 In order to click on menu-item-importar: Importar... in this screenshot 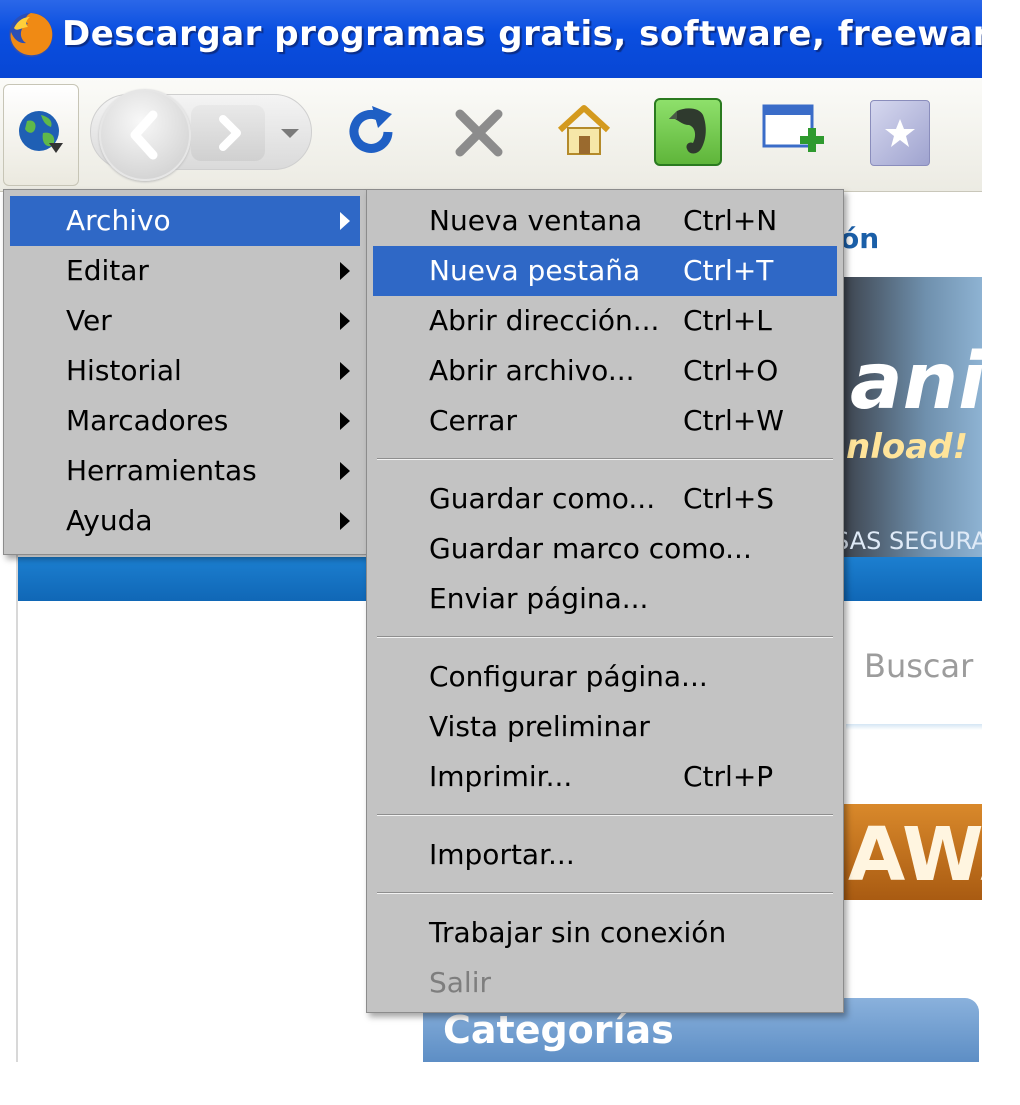, I will do `click(605, 855)`.